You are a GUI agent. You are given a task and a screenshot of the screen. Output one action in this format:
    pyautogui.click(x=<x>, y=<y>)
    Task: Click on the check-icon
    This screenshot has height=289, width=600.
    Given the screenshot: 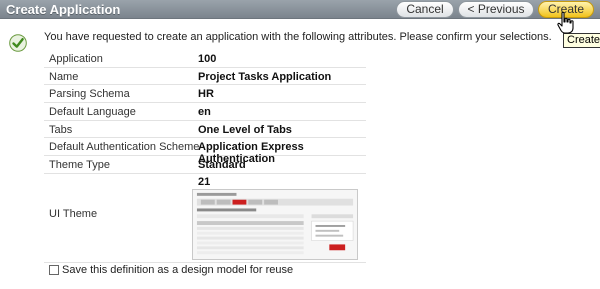 What is the action you would take?
    pyautogui.click(x=18, y=43)
    